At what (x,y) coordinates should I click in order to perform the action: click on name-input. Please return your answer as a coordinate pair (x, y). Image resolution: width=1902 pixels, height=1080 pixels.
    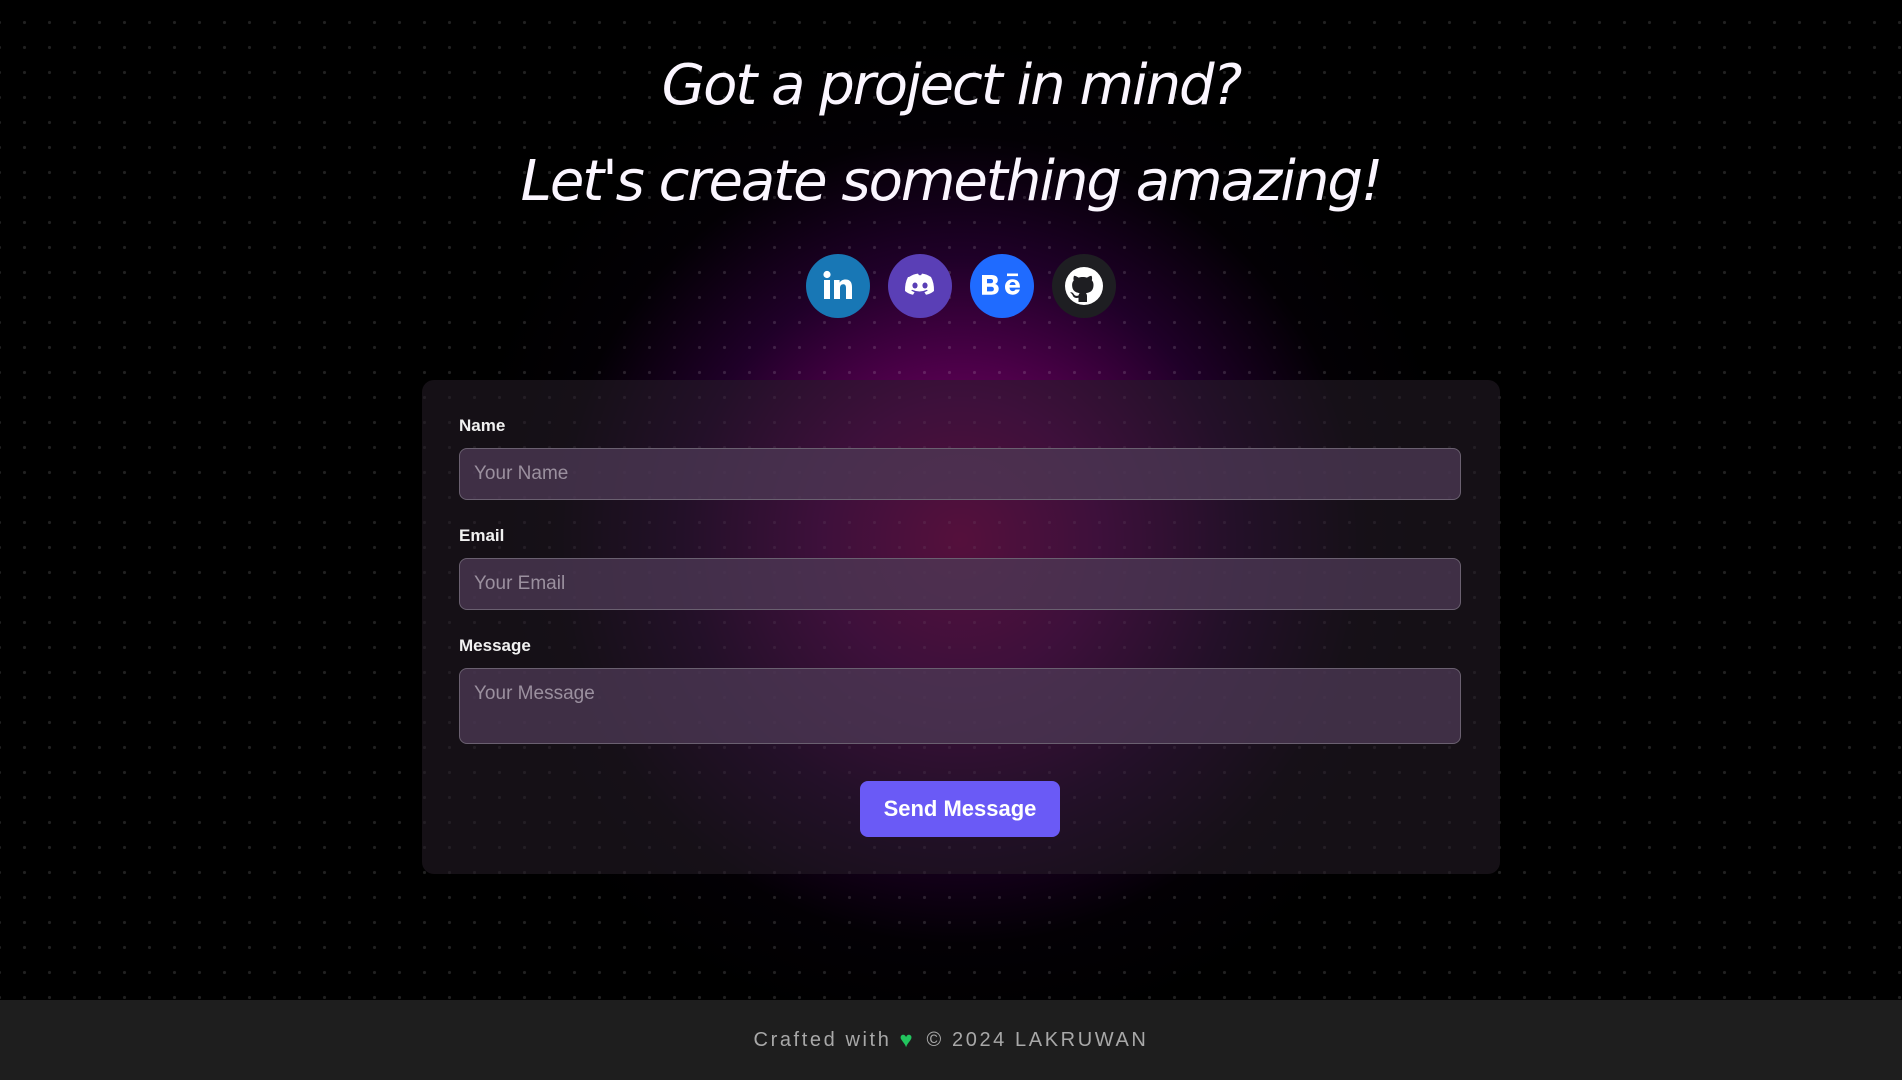
    Looking at the image, I should click on (960, 474).